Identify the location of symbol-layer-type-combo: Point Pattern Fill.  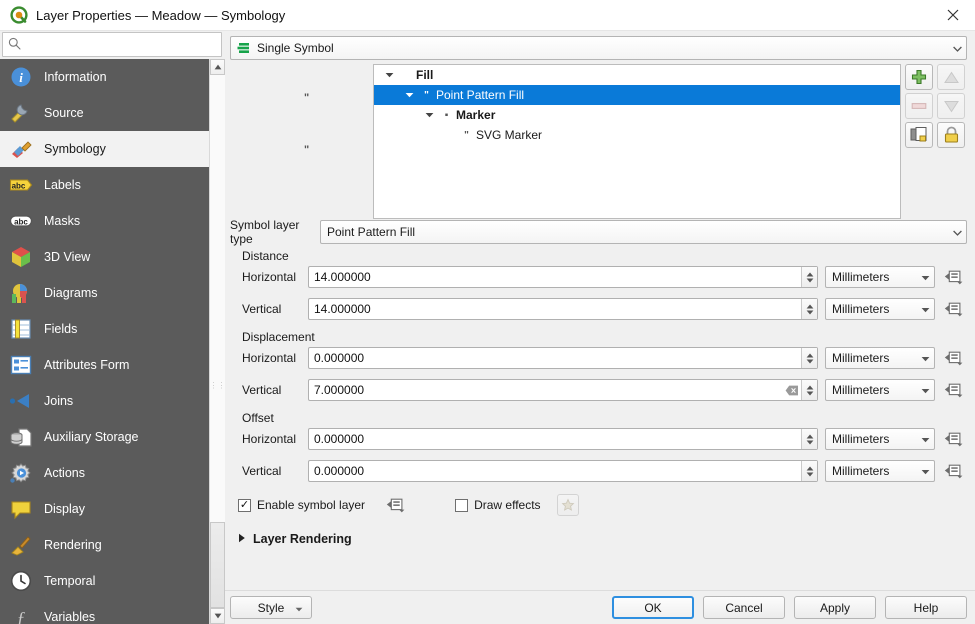
(643, 232).